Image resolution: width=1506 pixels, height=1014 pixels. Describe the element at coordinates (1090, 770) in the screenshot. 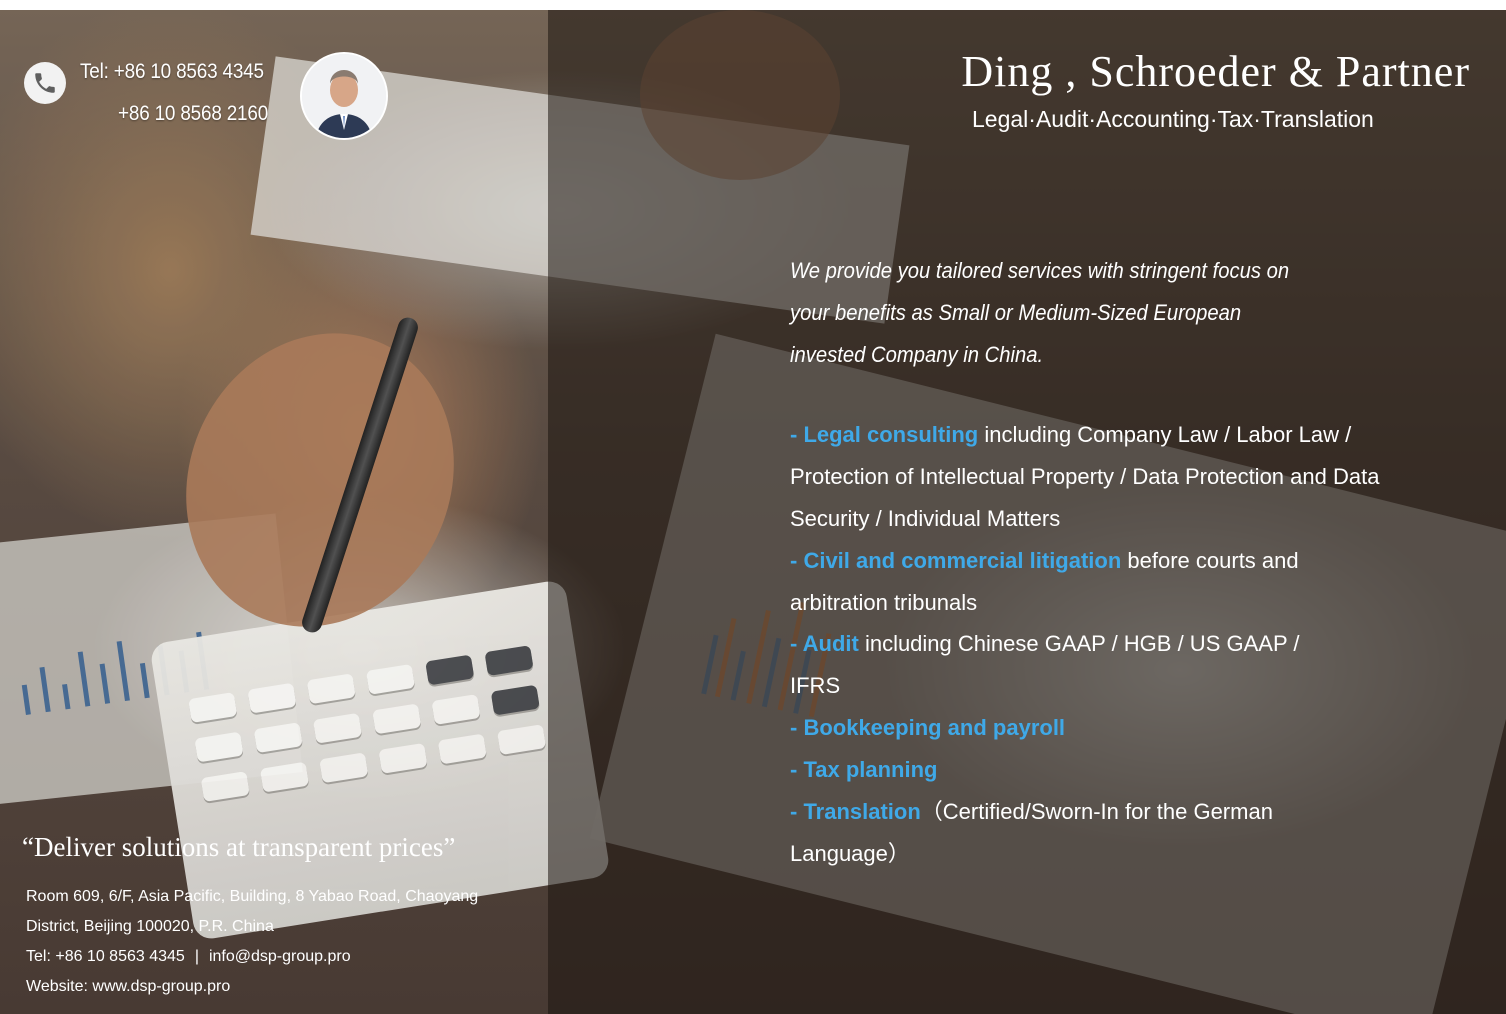

I see `service-item: - Tax planning` at that location.